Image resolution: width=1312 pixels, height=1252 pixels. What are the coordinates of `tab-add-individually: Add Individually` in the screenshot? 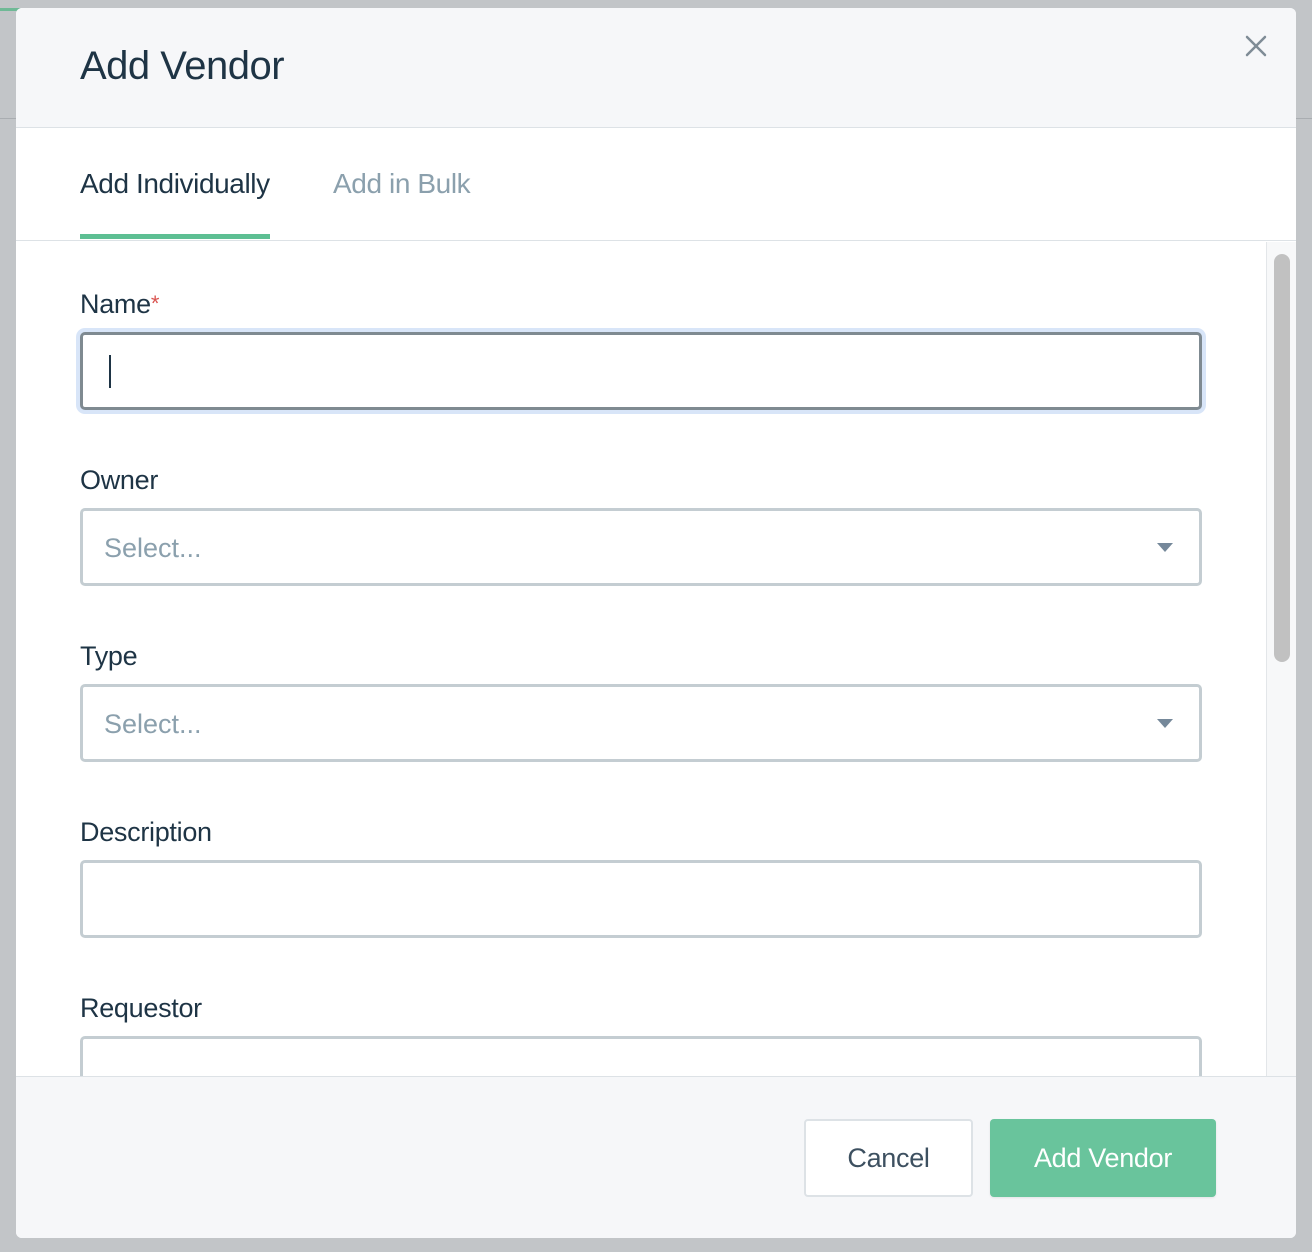 It's located at (175, 184).